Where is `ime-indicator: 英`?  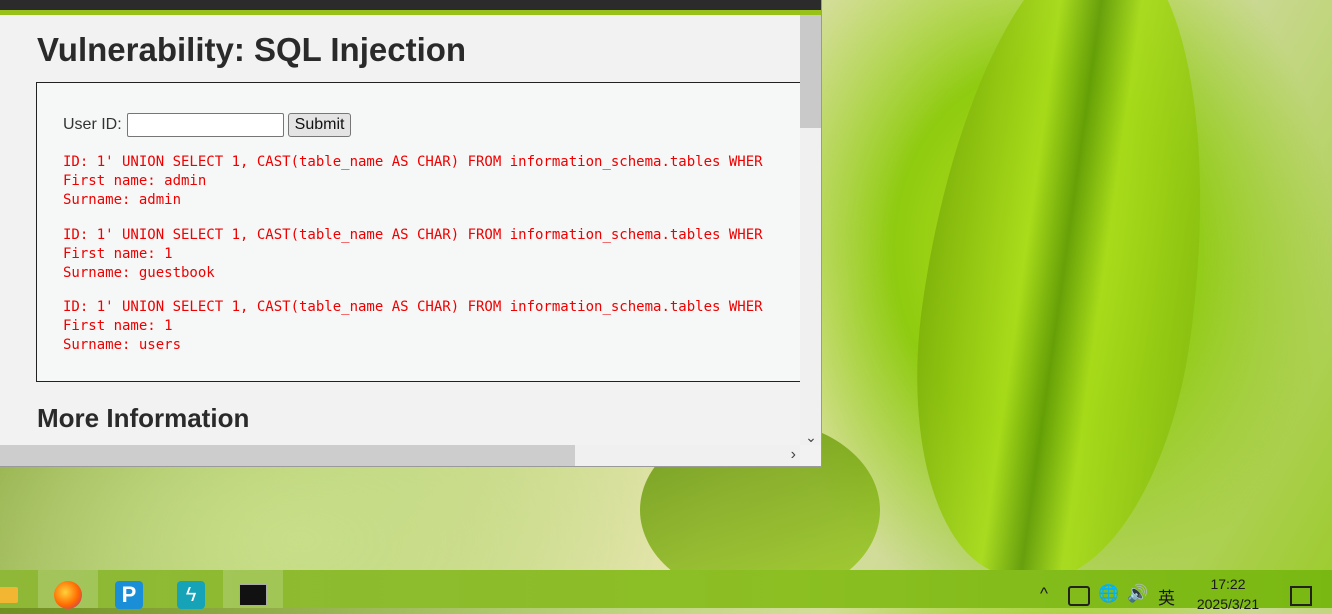
ime-indicator: 英 is located at coordinates (1166, 596).